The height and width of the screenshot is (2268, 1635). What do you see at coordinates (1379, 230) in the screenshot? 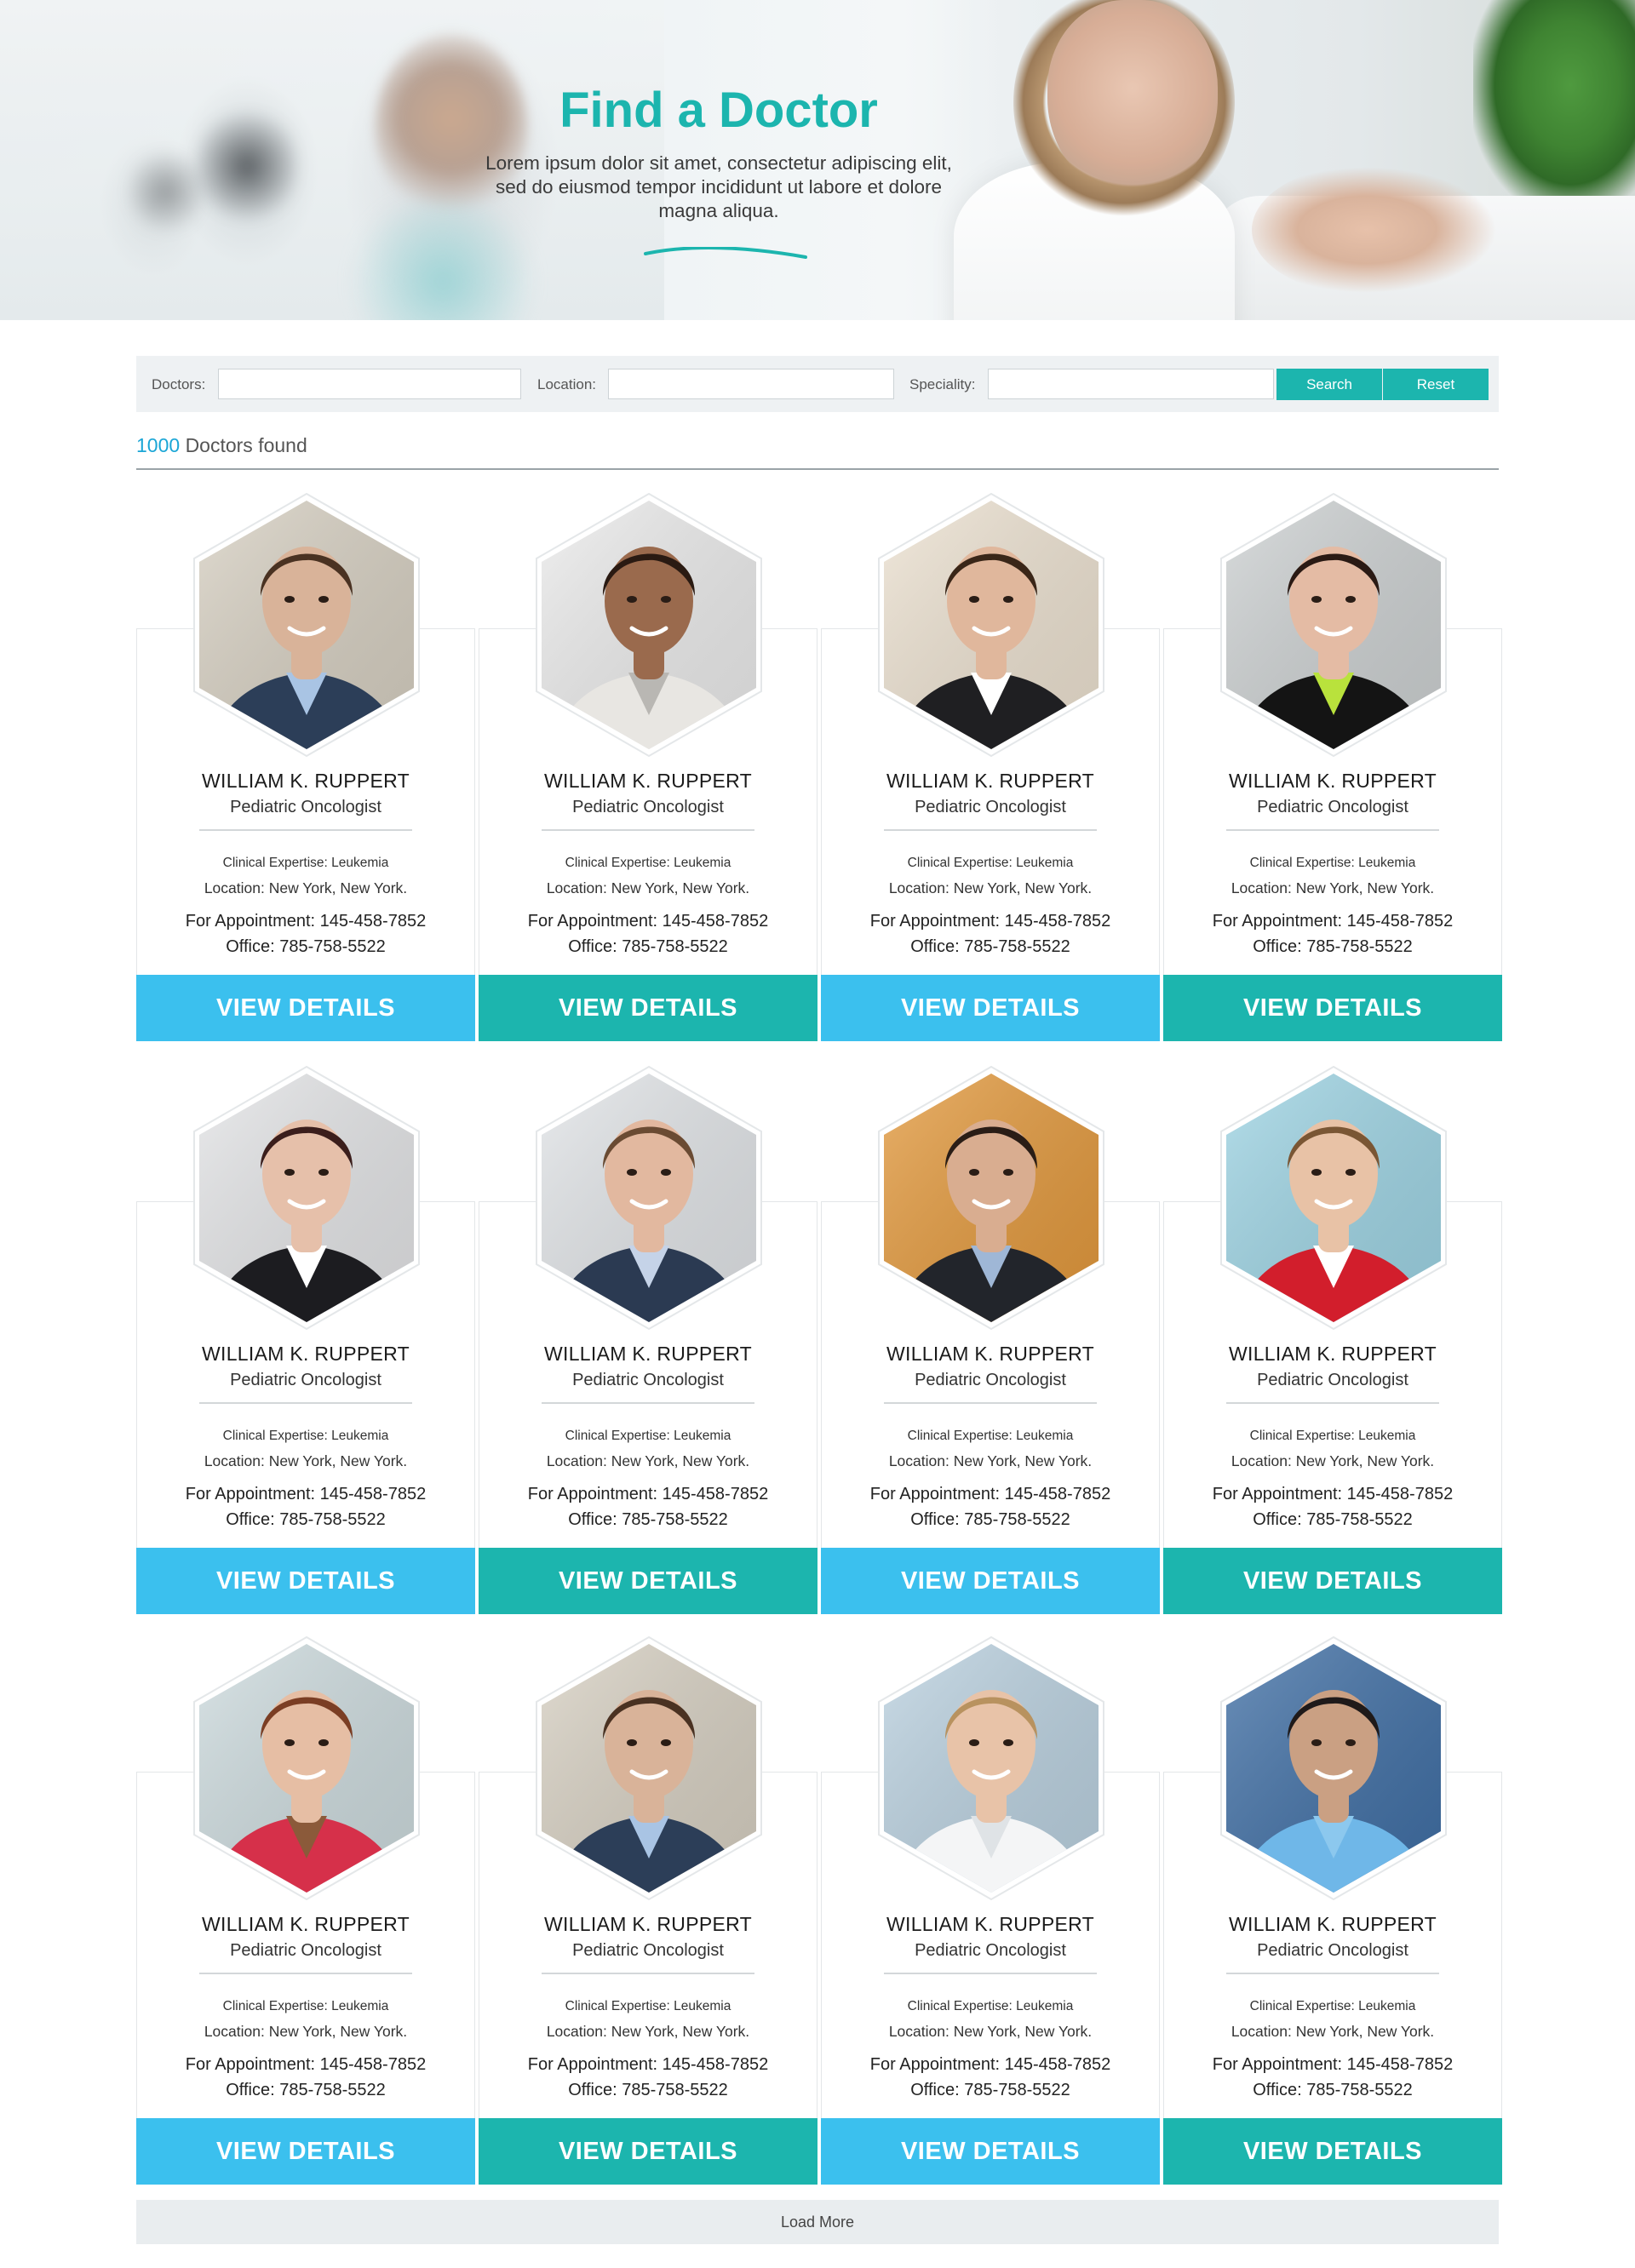
I see `hero-patient-image` at bounding box center [1379, 230].